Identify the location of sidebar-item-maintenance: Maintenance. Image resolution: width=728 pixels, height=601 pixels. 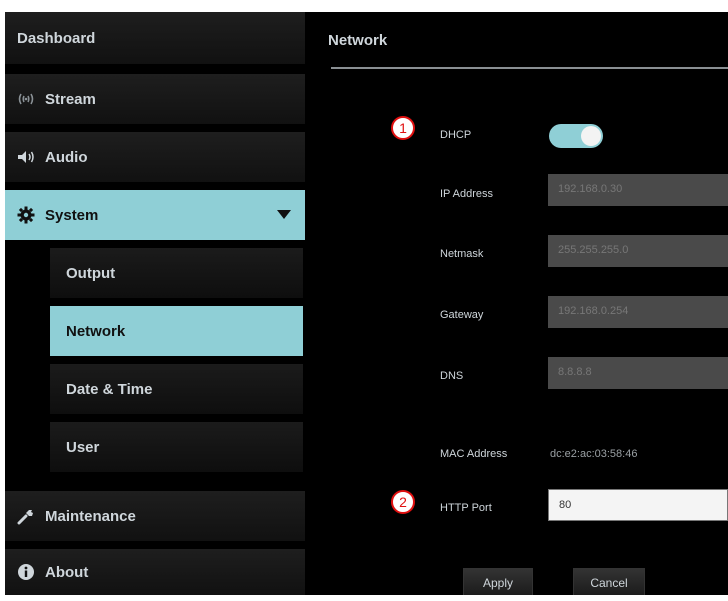
(155, 516).